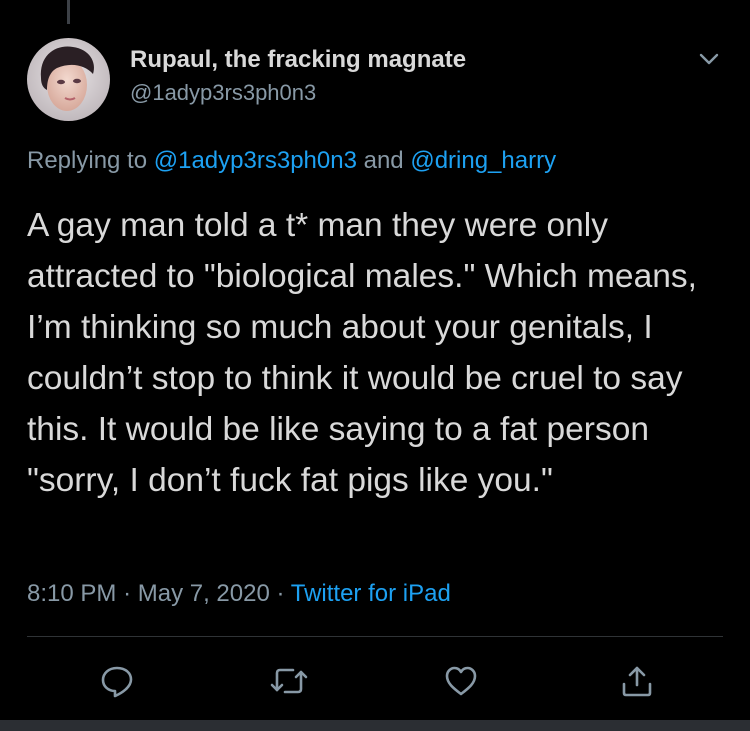  I want to click on avatar, so click(68, 79).